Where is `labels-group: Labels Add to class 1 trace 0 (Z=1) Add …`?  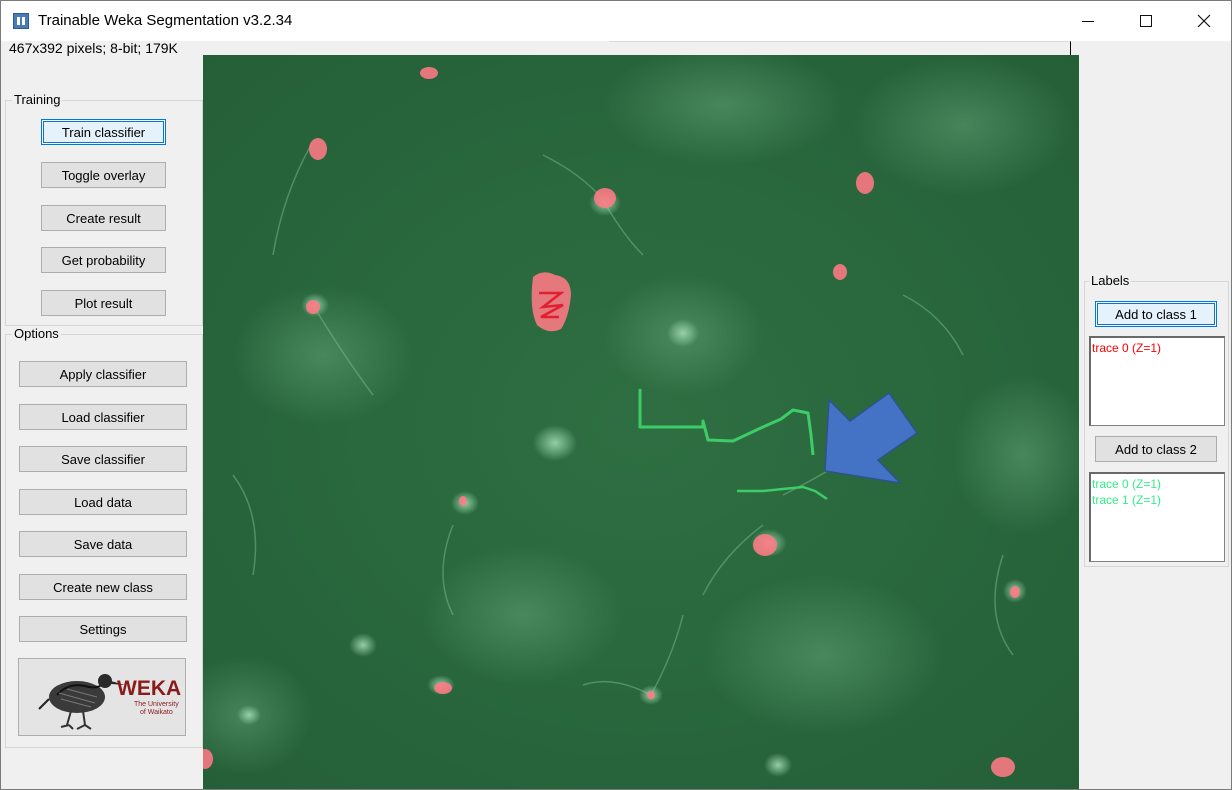
labels-group: Labels Add to class 1 trace 0 (Z=1) Add … is located at coordinates (1156, 420).